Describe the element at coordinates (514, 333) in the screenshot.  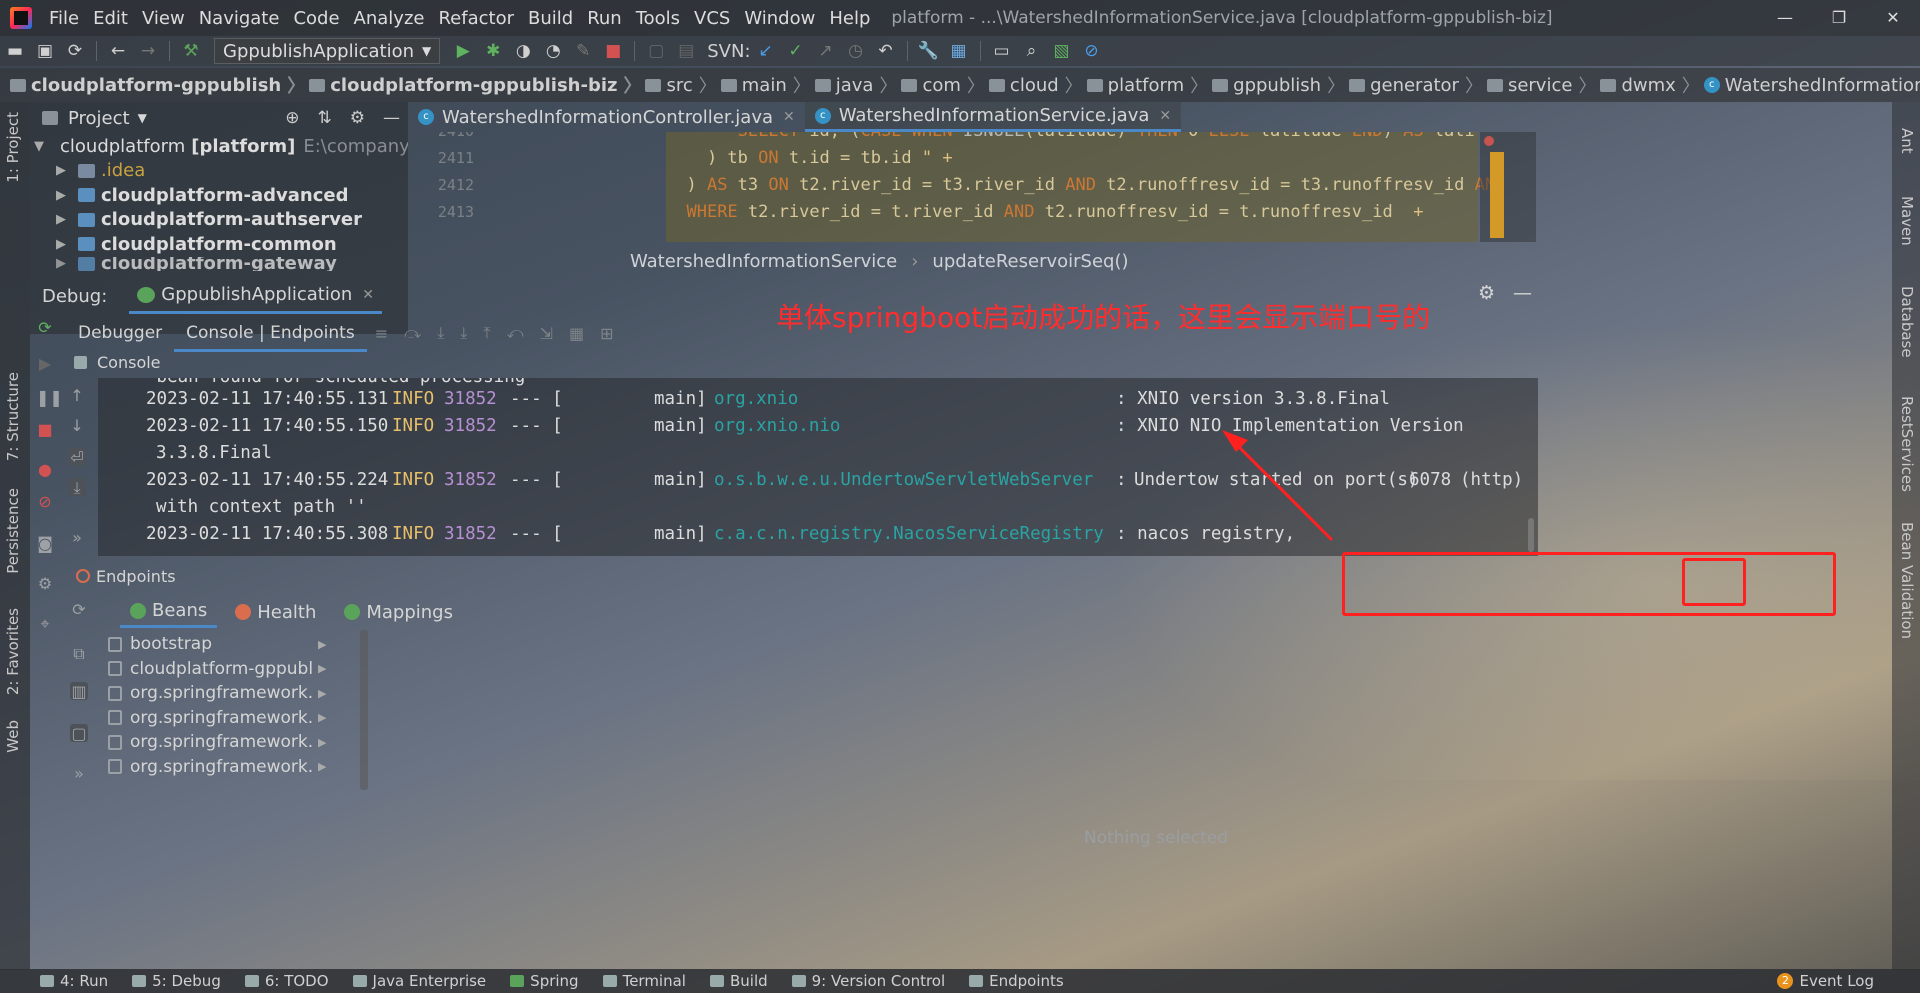
I see `drop-frame-icon: ⤺` at that location.